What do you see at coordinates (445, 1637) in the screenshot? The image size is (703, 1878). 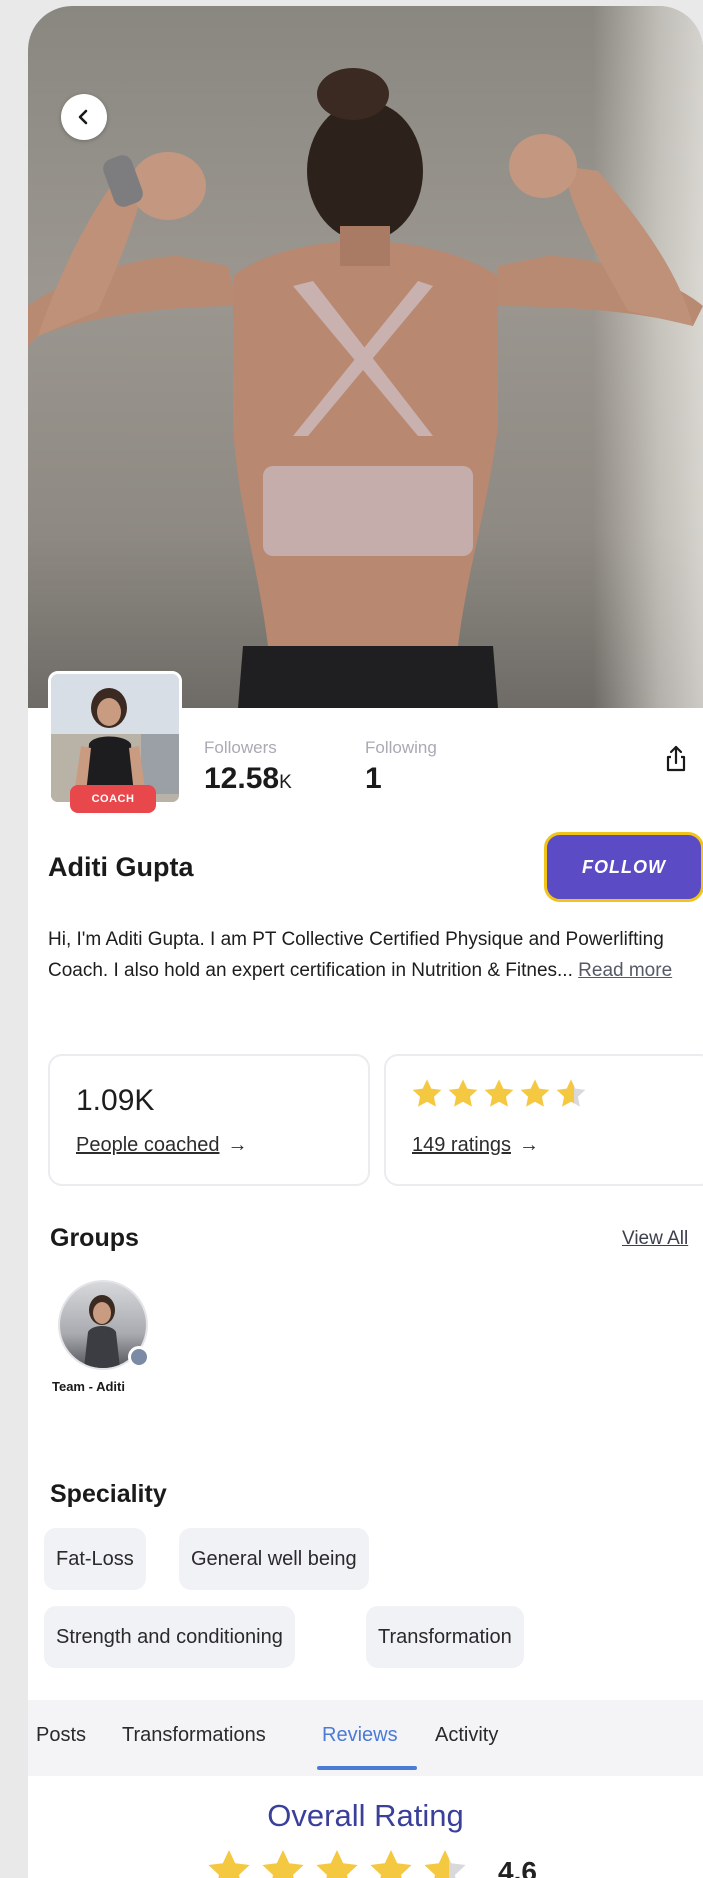 I see `speciality-chip: Transformation` at bounding box center [445, 1637].